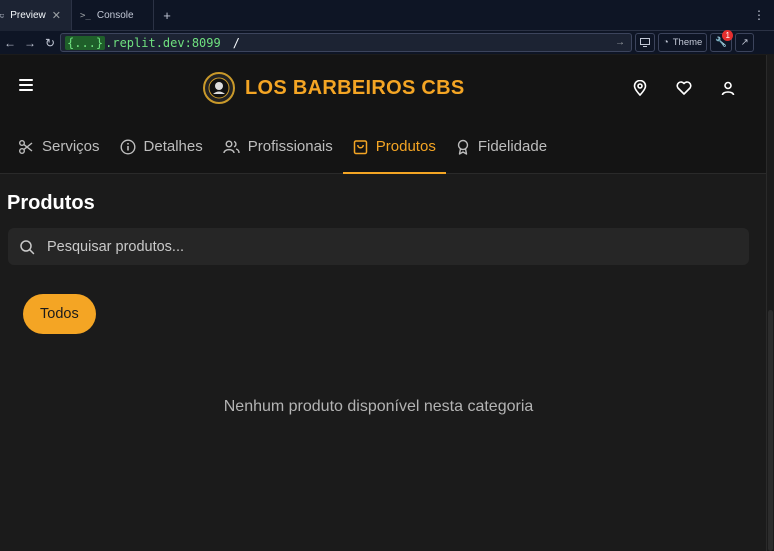  I want to click on menu-icon, so click(26, 85).